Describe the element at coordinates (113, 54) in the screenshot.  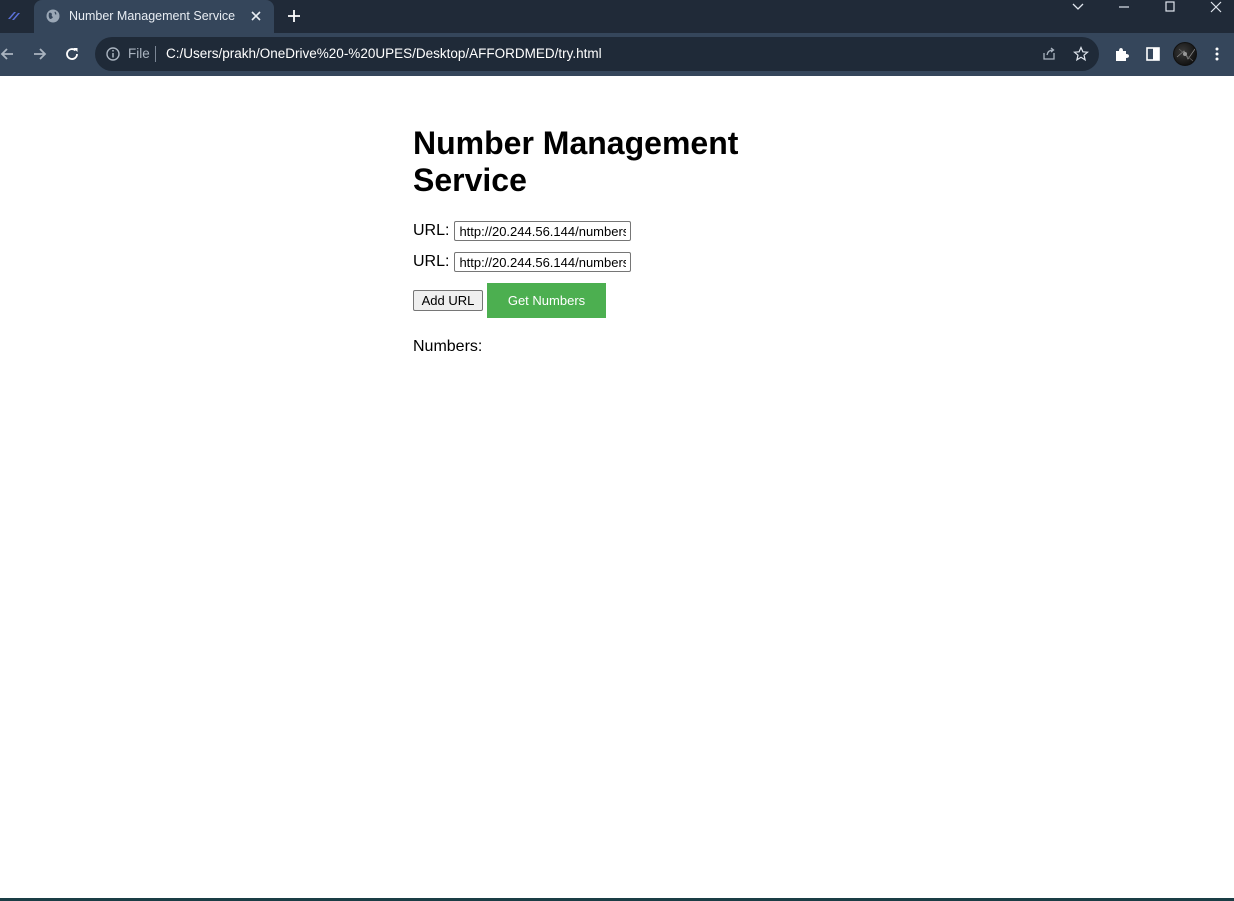
I see `info-icon` at that location.